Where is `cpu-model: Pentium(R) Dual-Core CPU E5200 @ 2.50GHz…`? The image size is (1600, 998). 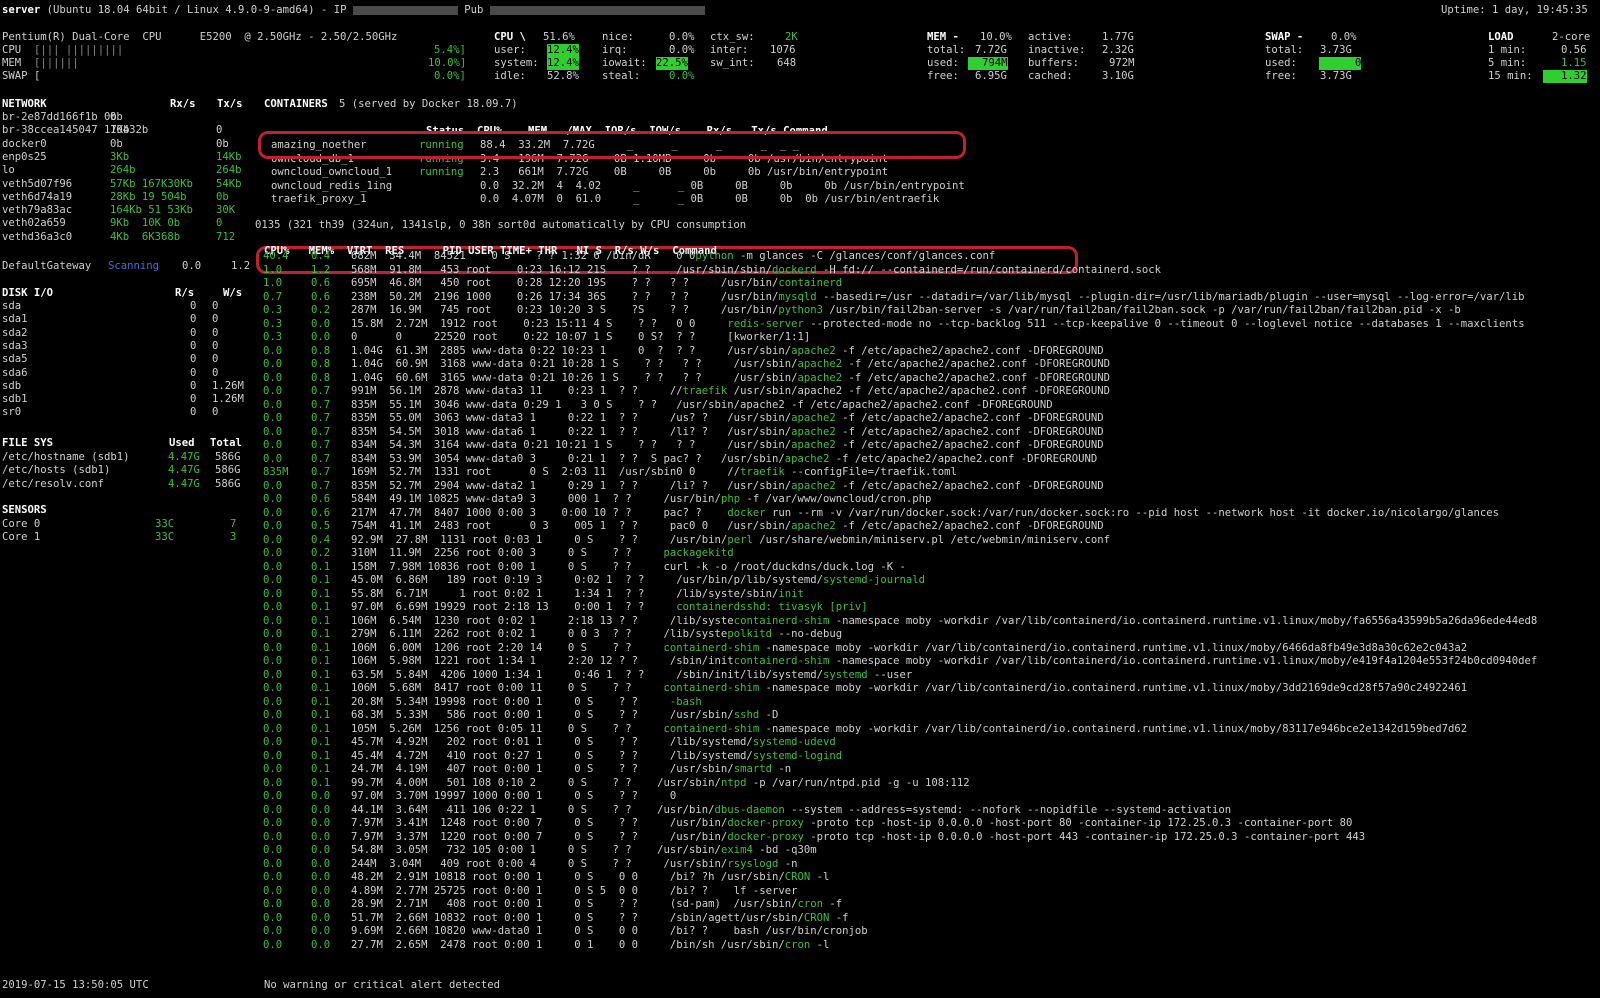 cpu-model: Pentium(R) Dual-Core CPU E5200 @ 2.50GHz… is located at coordinates (200, 37).